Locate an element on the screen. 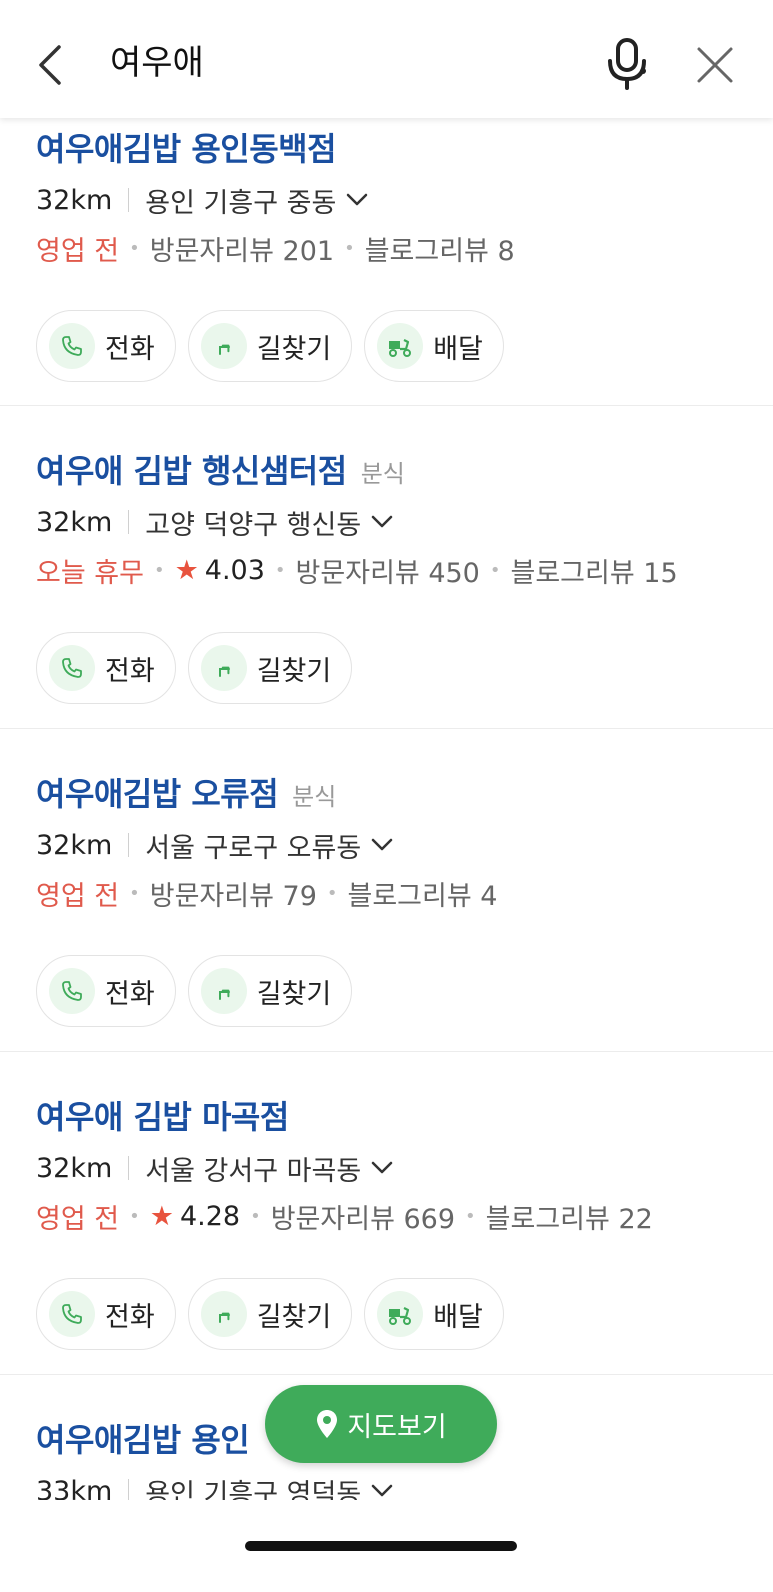 This screenshot has width=773, height=1592. blog-reviews: 블로그리뷰 8 is located at coordinates (440, 248).